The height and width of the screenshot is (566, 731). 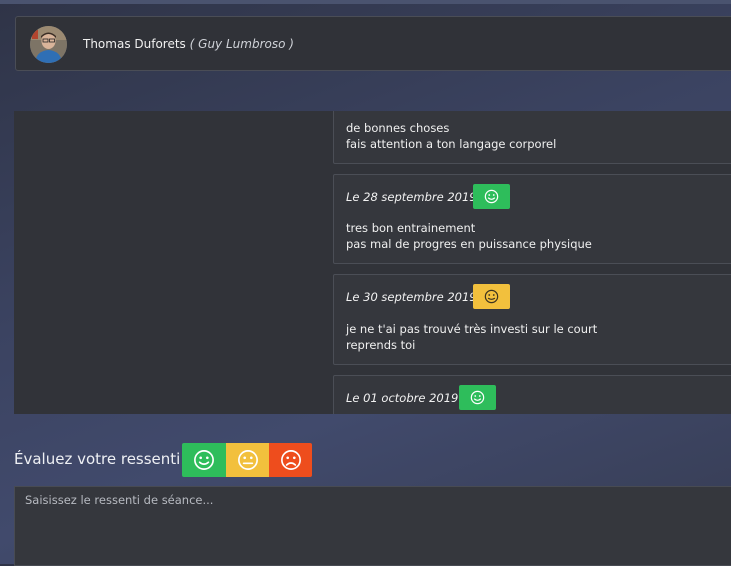 I want to click on rate-sad-button, so click(x=290, y=460).